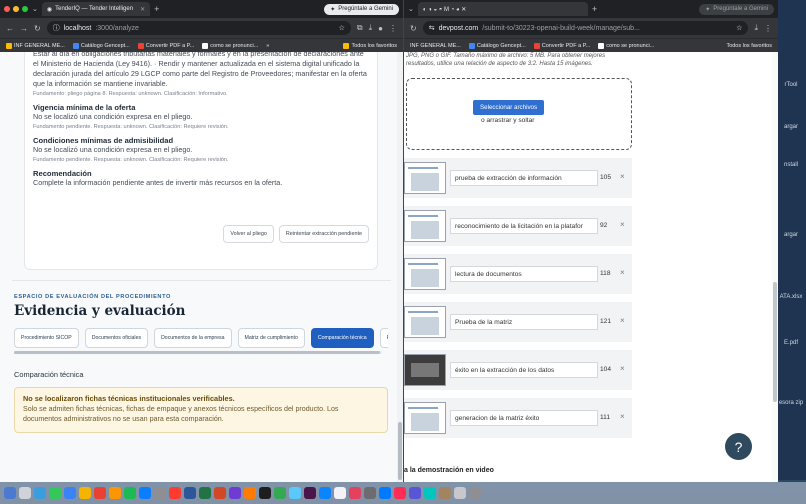 Image resolution: width=806 pixels, height=504 pixels. Describe the element at coordinates (370, 493) in the screenshot. I see `utilities-icon` at that location.